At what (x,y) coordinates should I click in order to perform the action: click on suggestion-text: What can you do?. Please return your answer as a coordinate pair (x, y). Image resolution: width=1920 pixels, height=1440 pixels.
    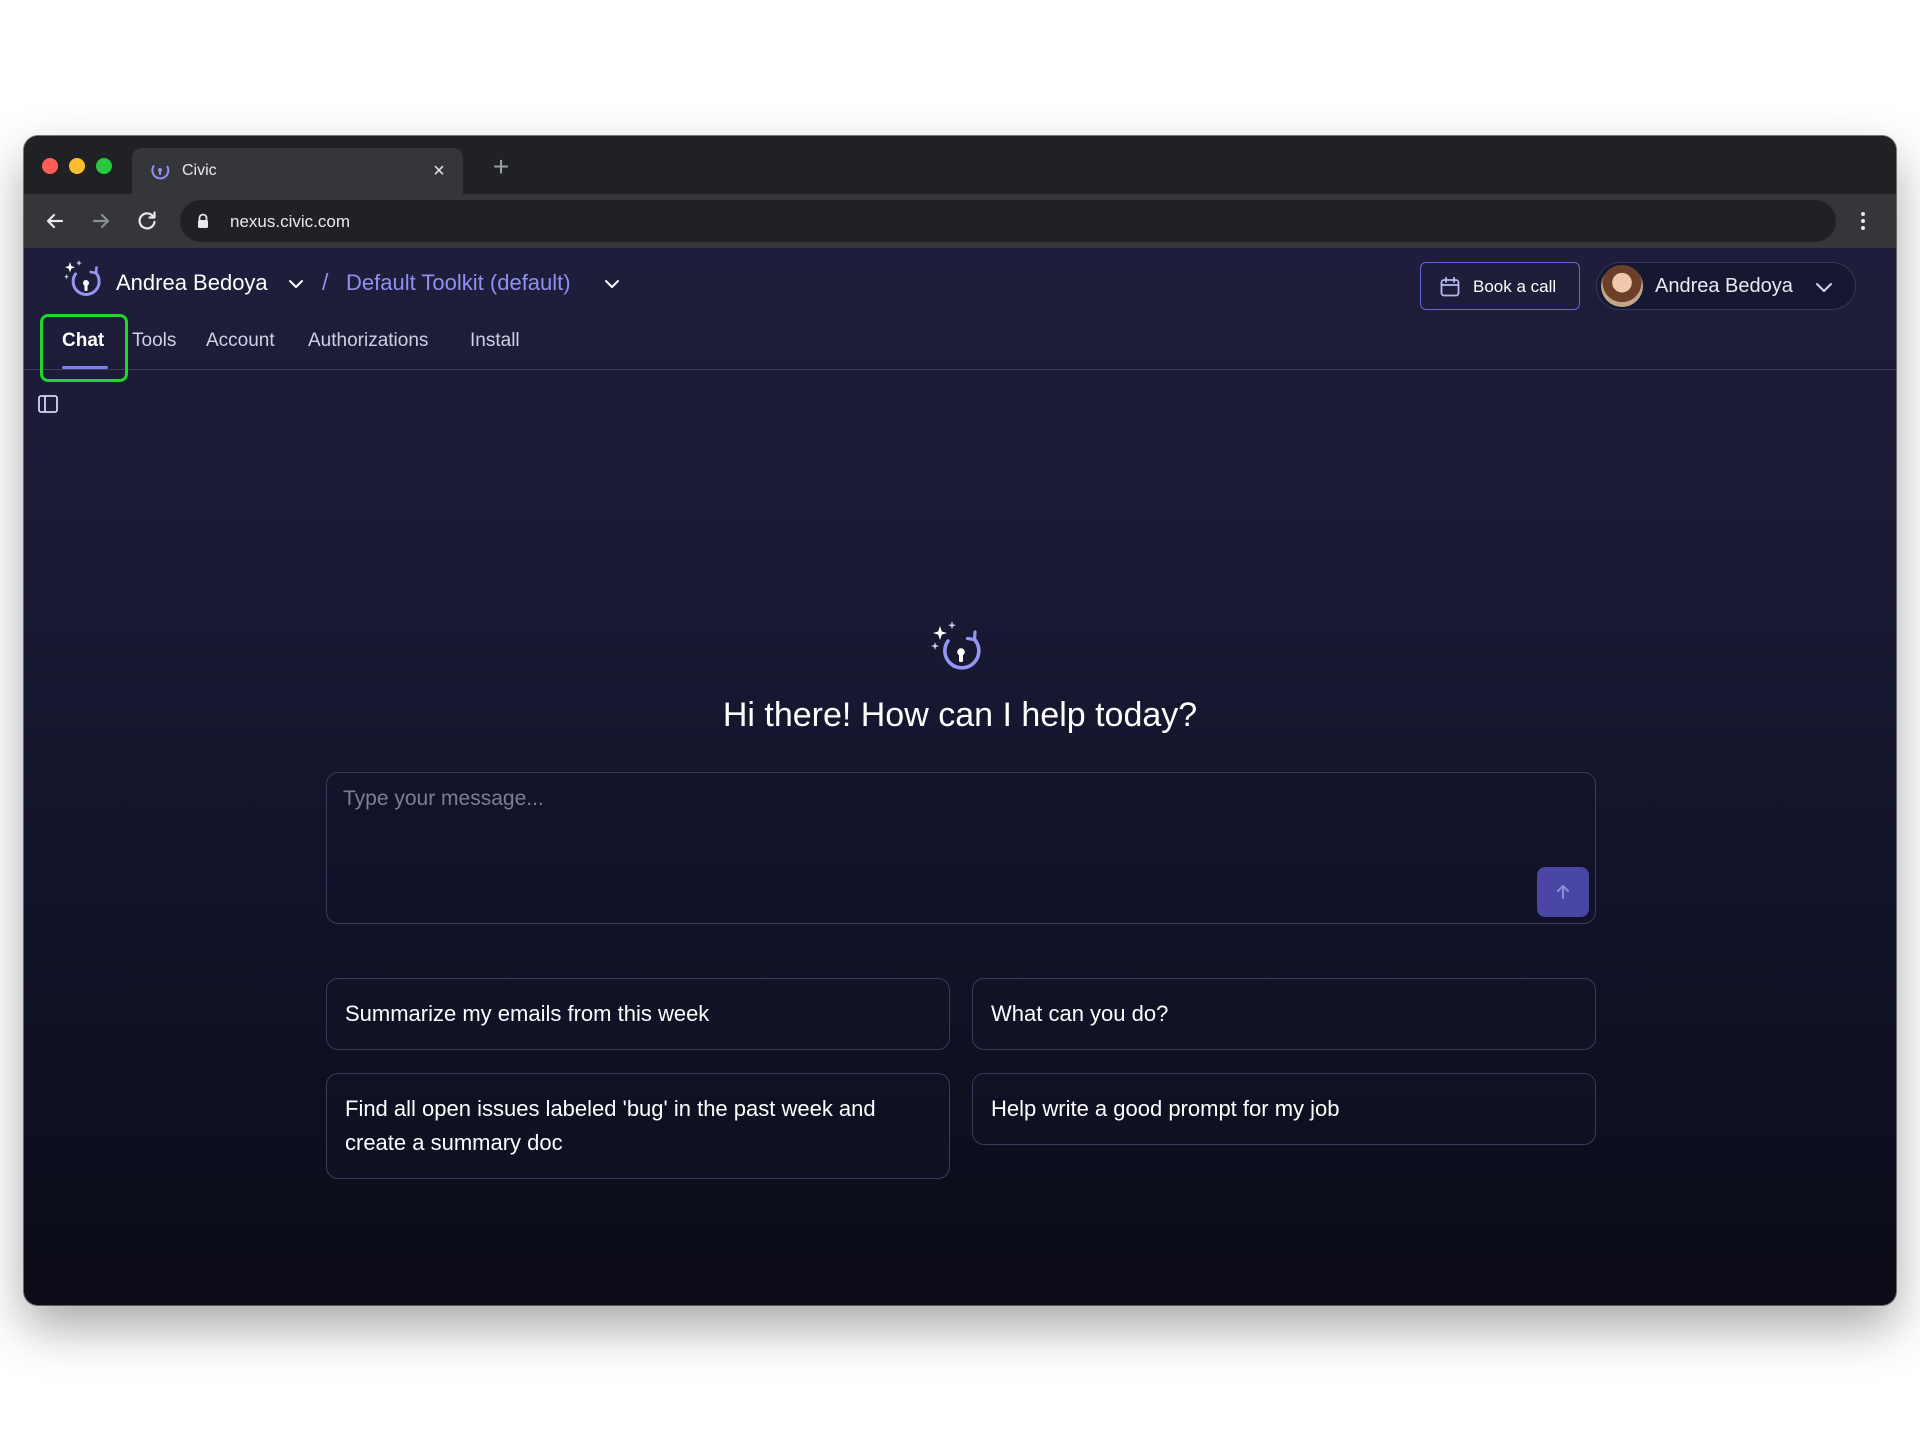
    Looking at the image, I should click on (1080, 1013).